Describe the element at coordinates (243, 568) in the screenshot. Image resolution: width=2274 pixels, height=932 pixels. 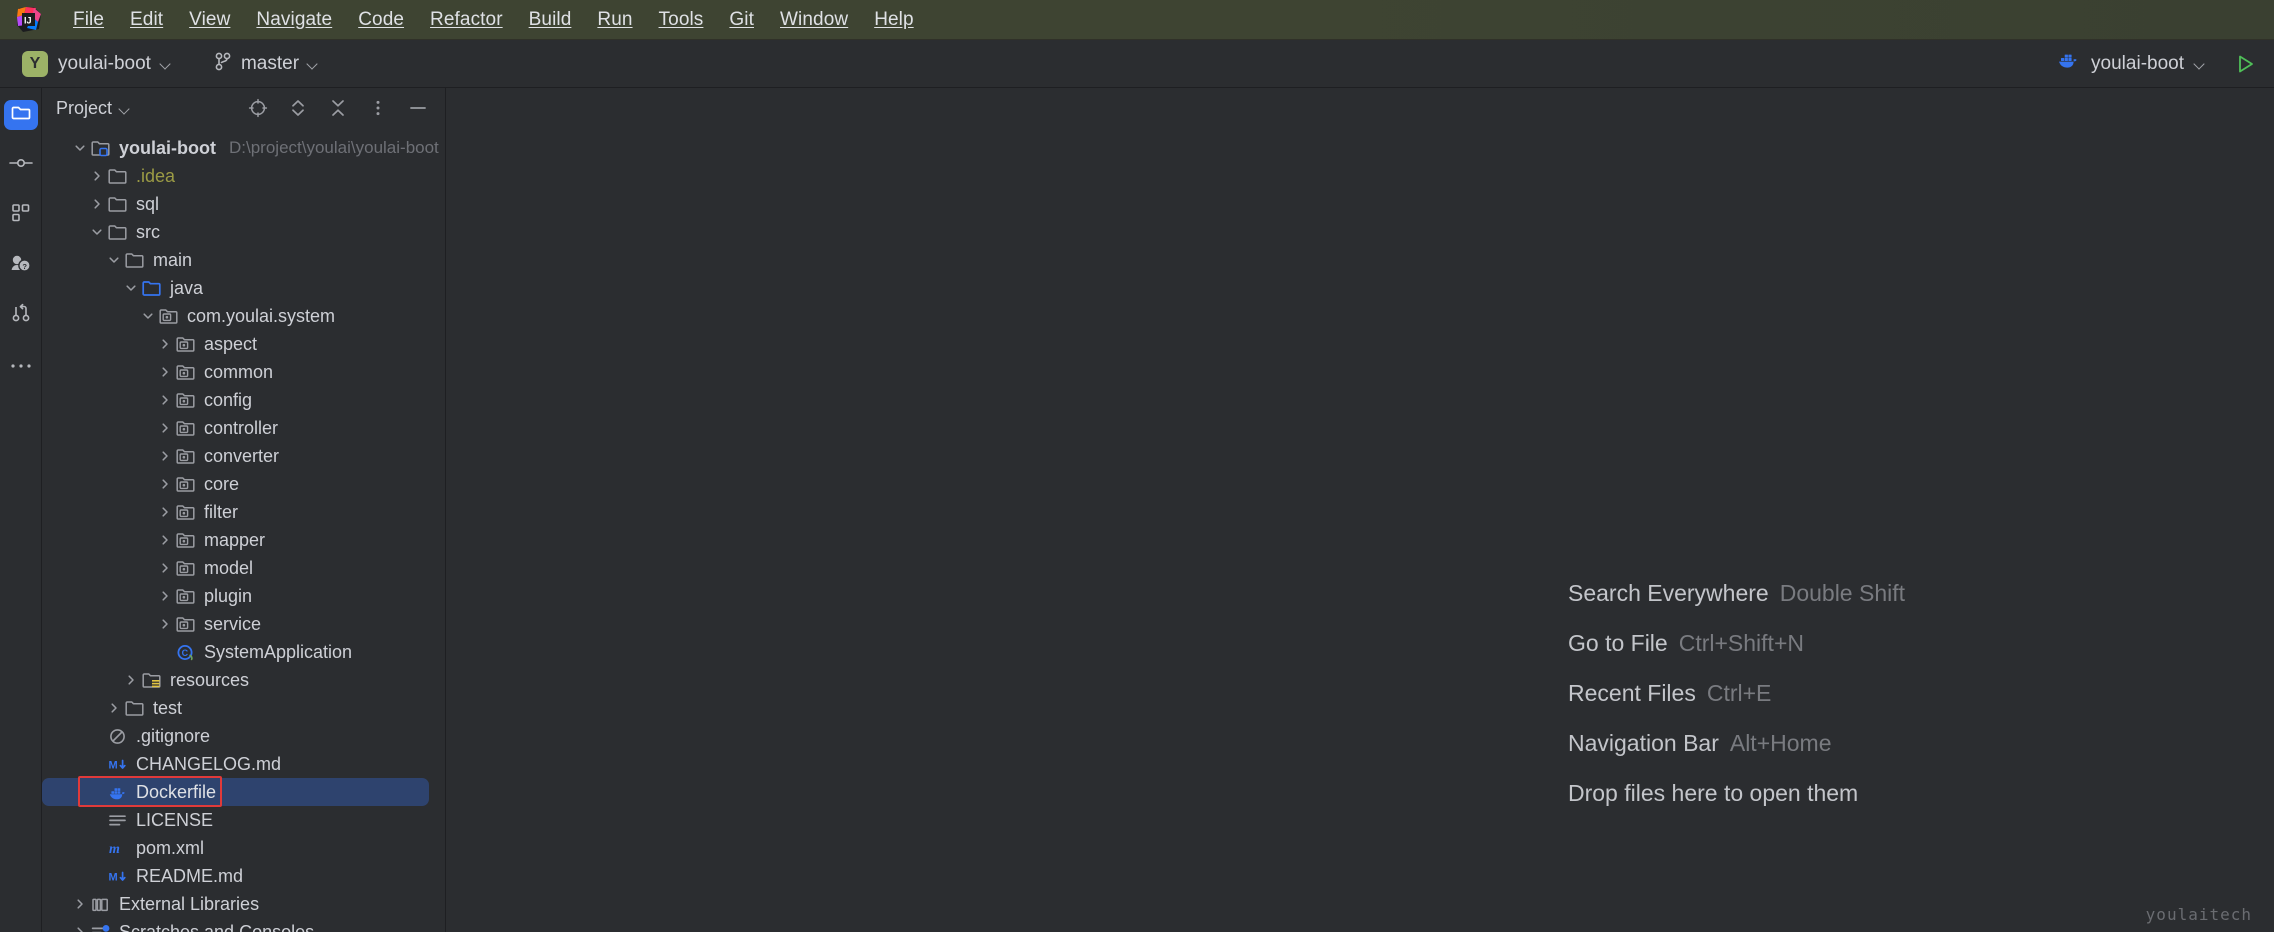
I see `tree-row: model` at that location.